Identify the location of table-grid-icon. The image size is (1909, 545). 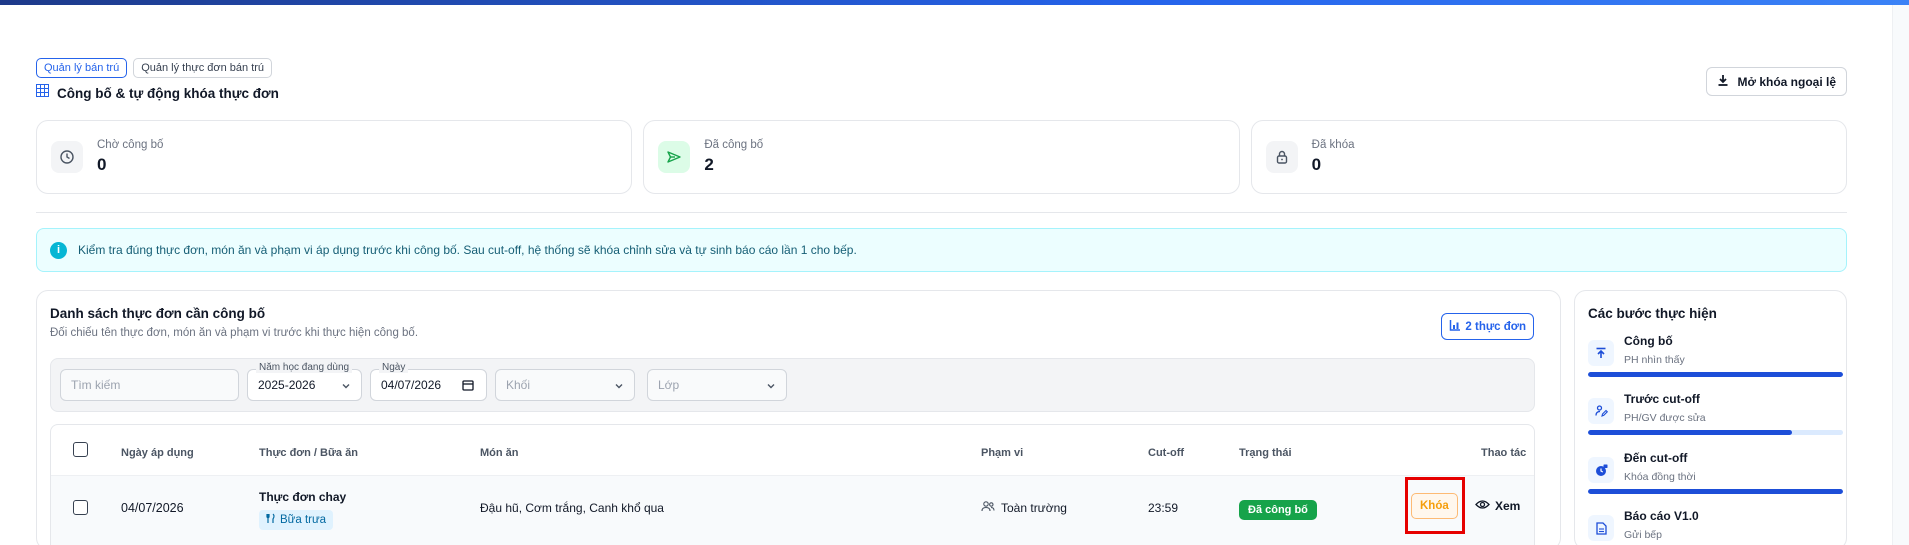
(42, 93).